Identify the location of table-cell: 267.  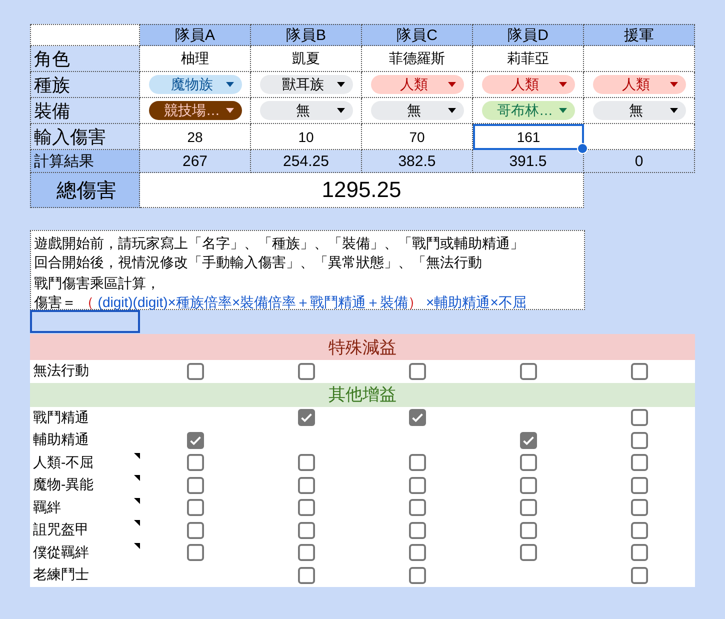
(195, 161).